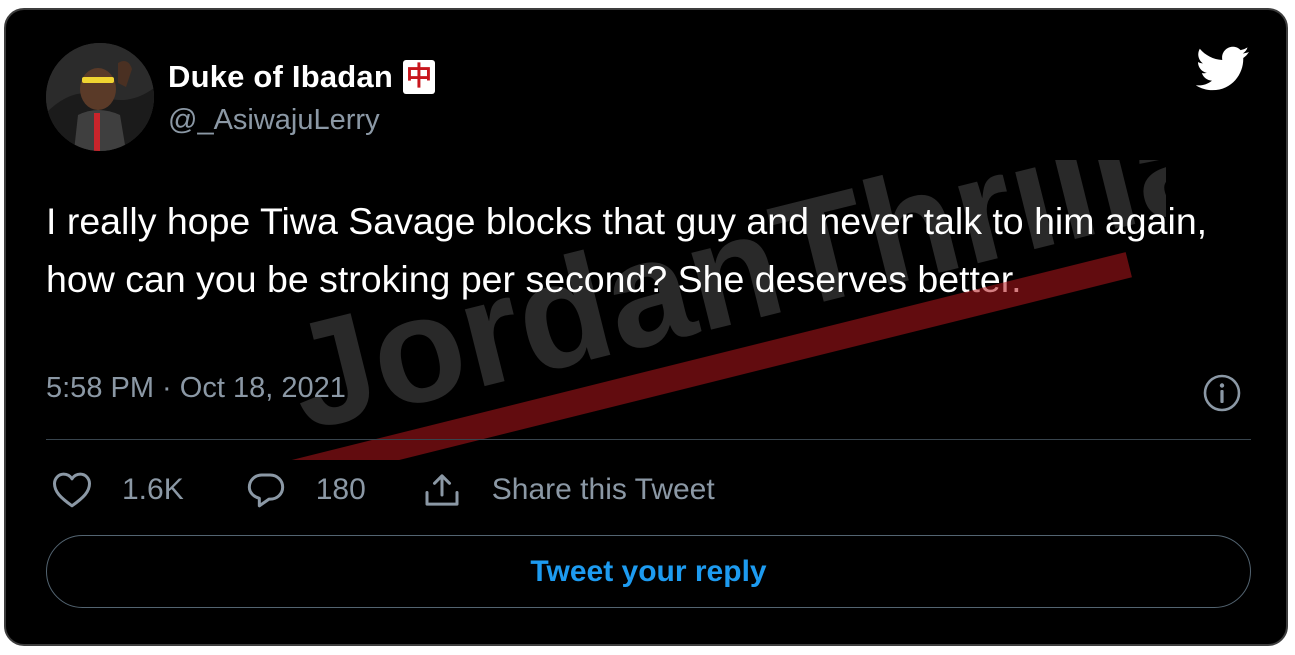  Describe the element at coordinates (648, 439) in the screenshot. I see `divider` at that location.